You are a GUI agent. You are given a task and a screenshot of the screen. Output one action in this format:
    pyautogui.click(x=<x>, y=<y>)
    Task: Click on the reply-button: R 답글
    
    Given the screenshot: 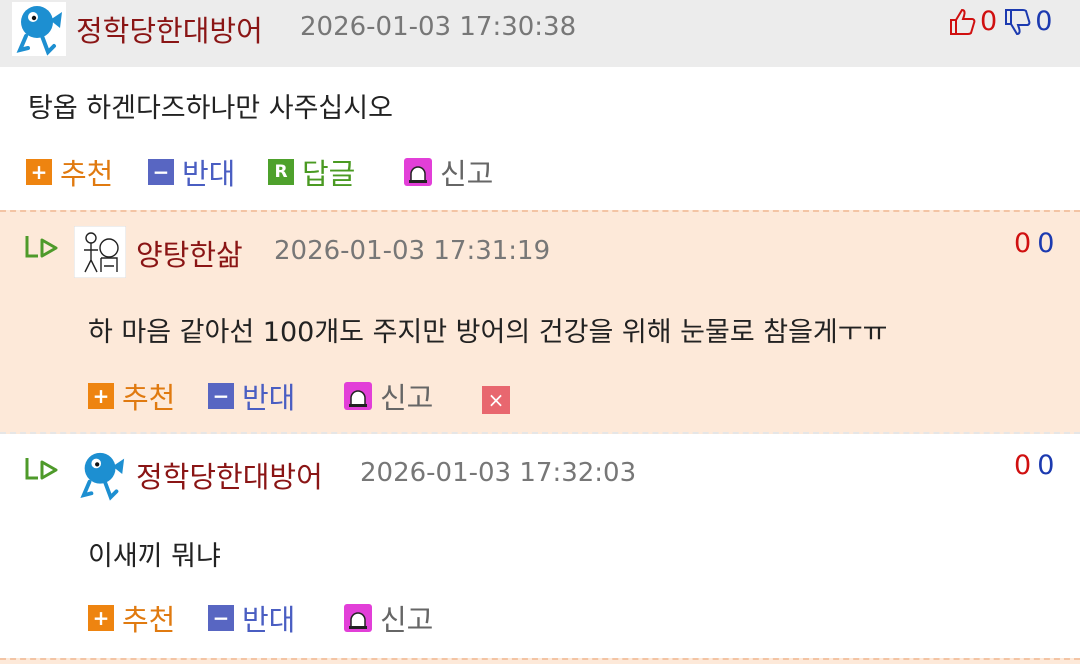 What is the action you would take?
    pyautogui.click(x=312, y=172)
    